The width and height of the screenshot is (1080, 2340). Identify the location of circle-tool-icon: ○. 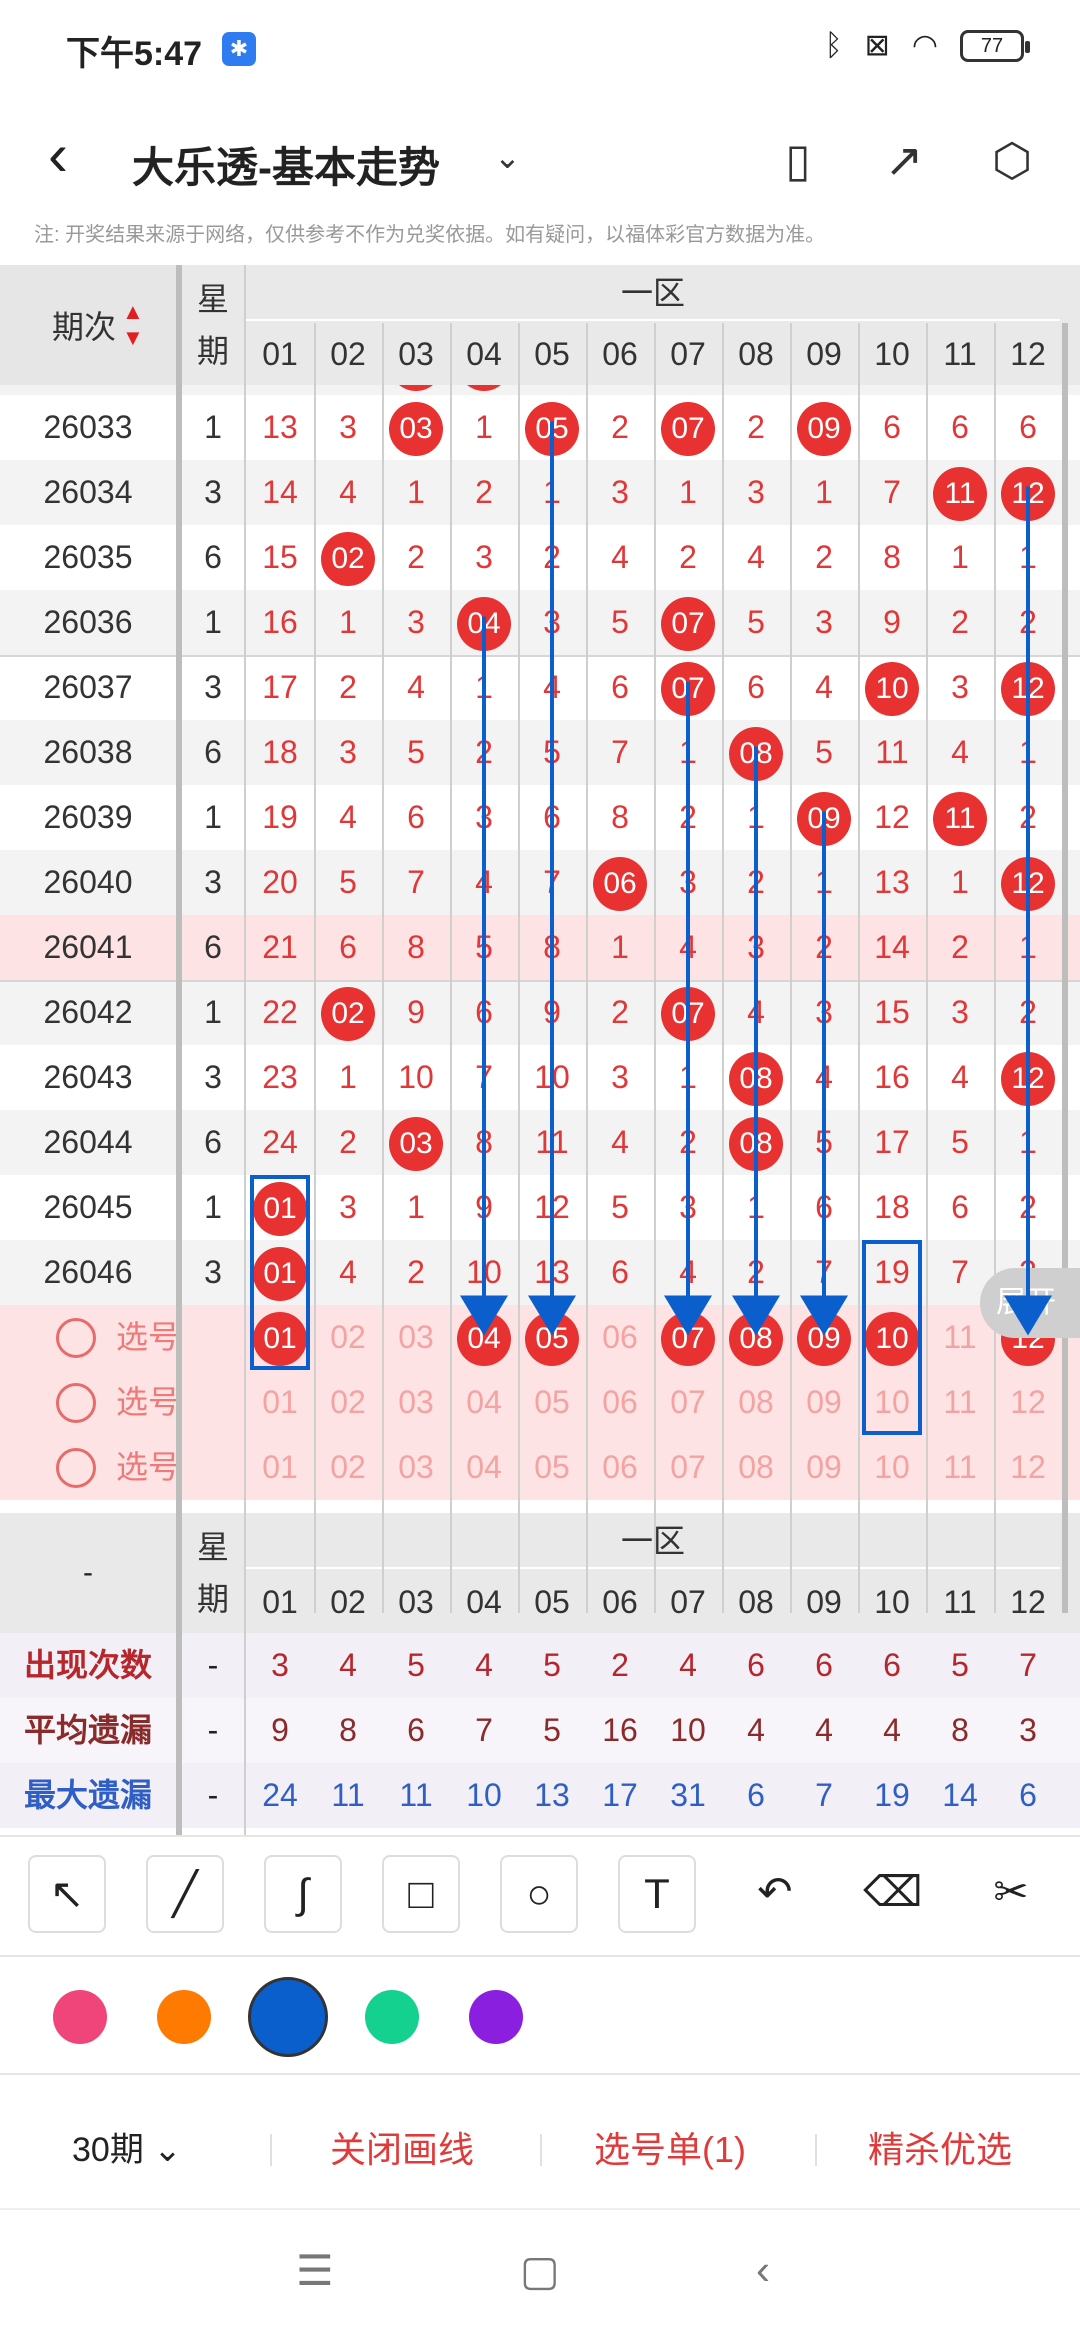
(539, 1894).